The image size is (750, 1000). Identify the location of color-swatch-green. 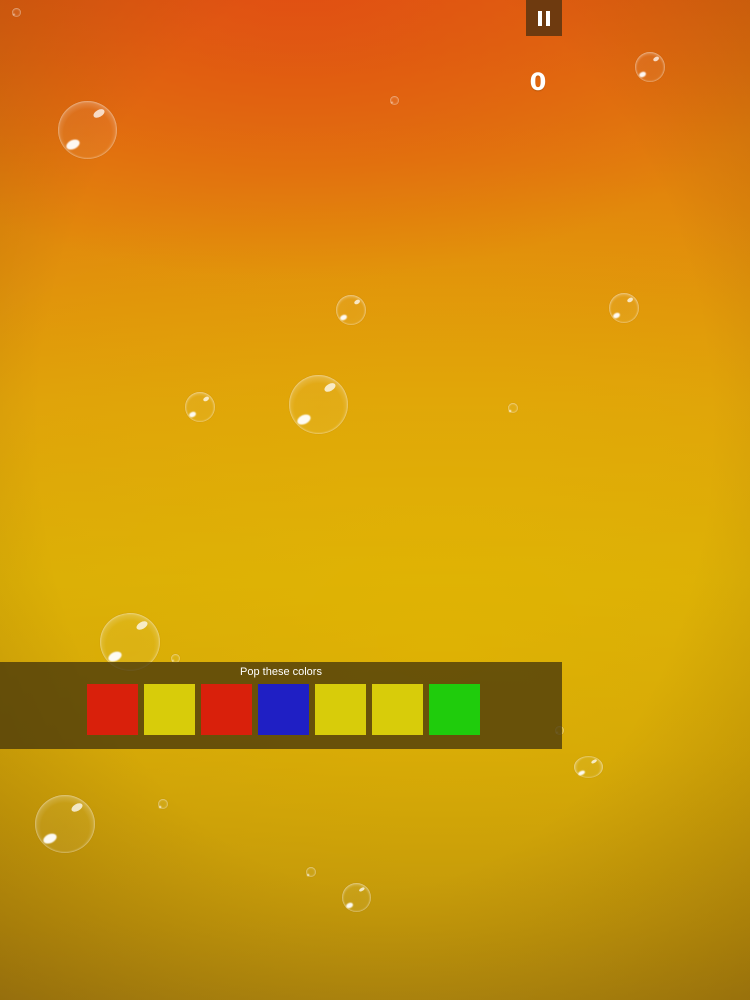
(454, 709).